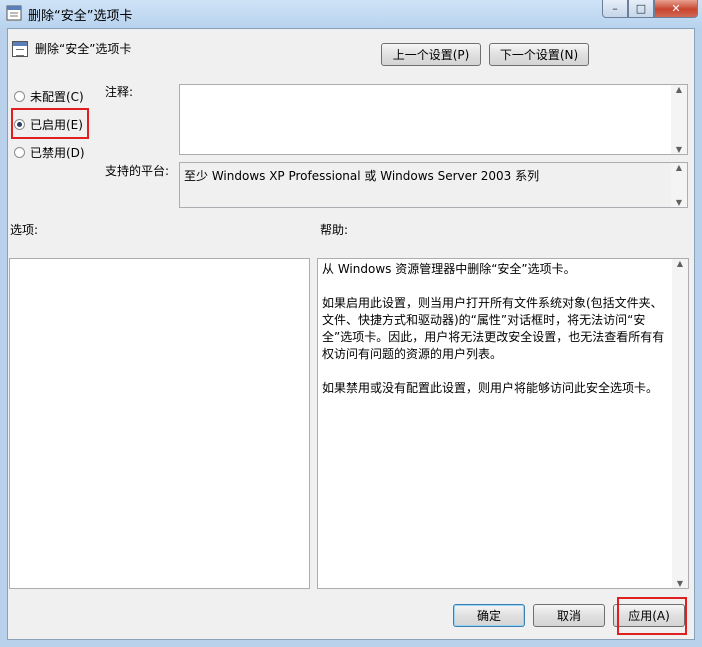 The width and height of the screenshot is (702, 647). I want to click on radio-disabled: 已禁用(D), so click(49, 152).